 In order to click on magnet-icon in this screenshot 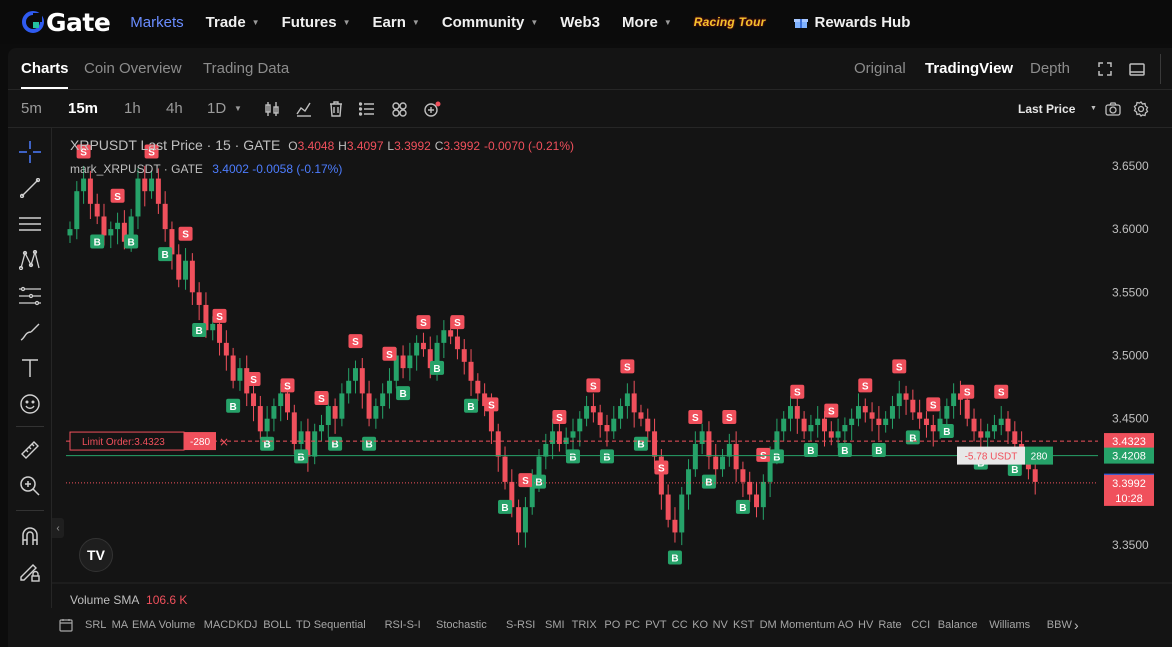, I will do `click(30, 536)`.